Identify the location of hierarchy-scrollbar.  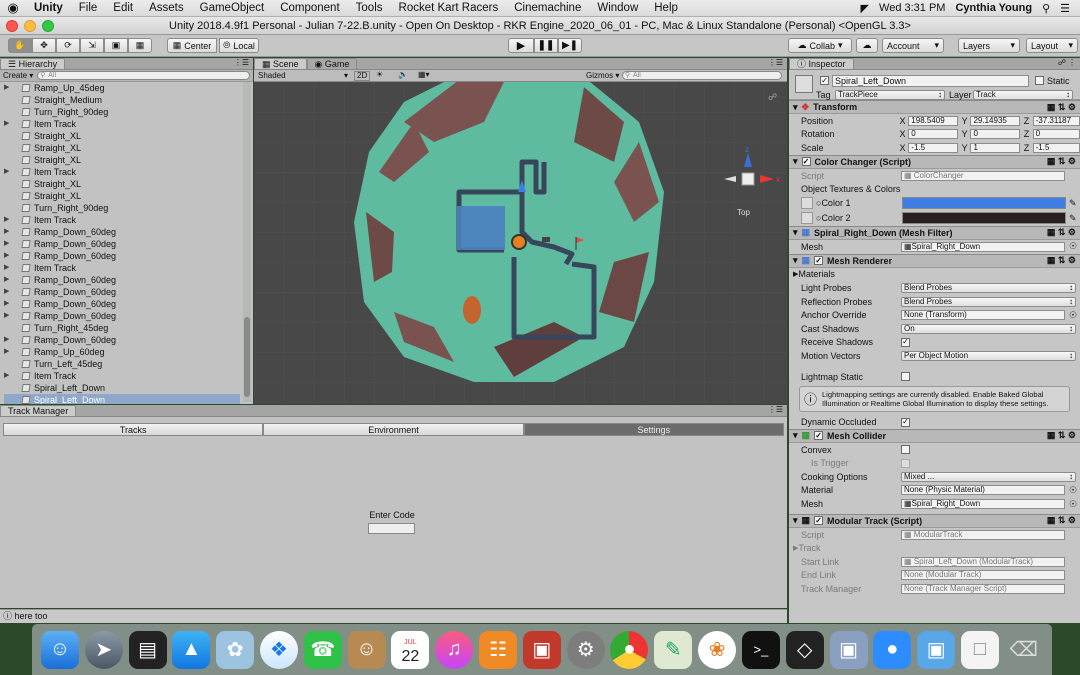
(247, 242).